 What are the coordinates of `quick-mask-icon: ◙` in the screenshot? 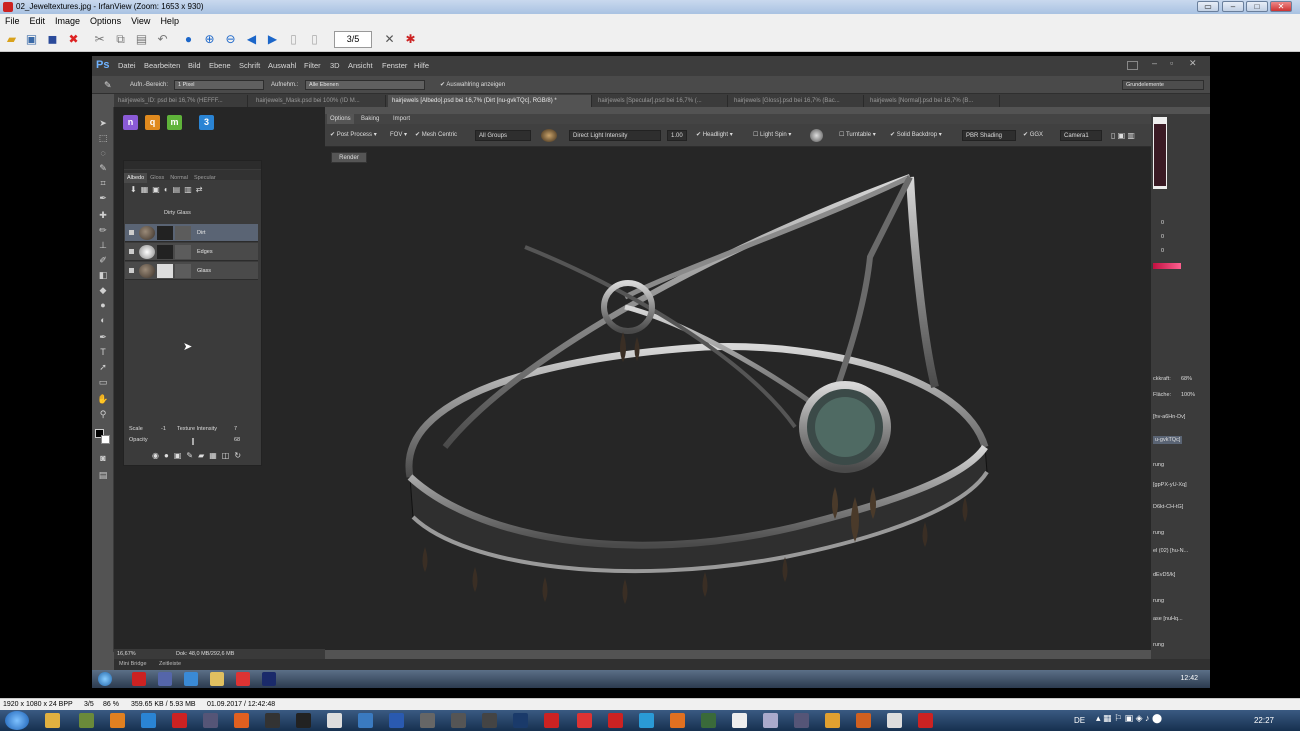 It's located at (103, 458).